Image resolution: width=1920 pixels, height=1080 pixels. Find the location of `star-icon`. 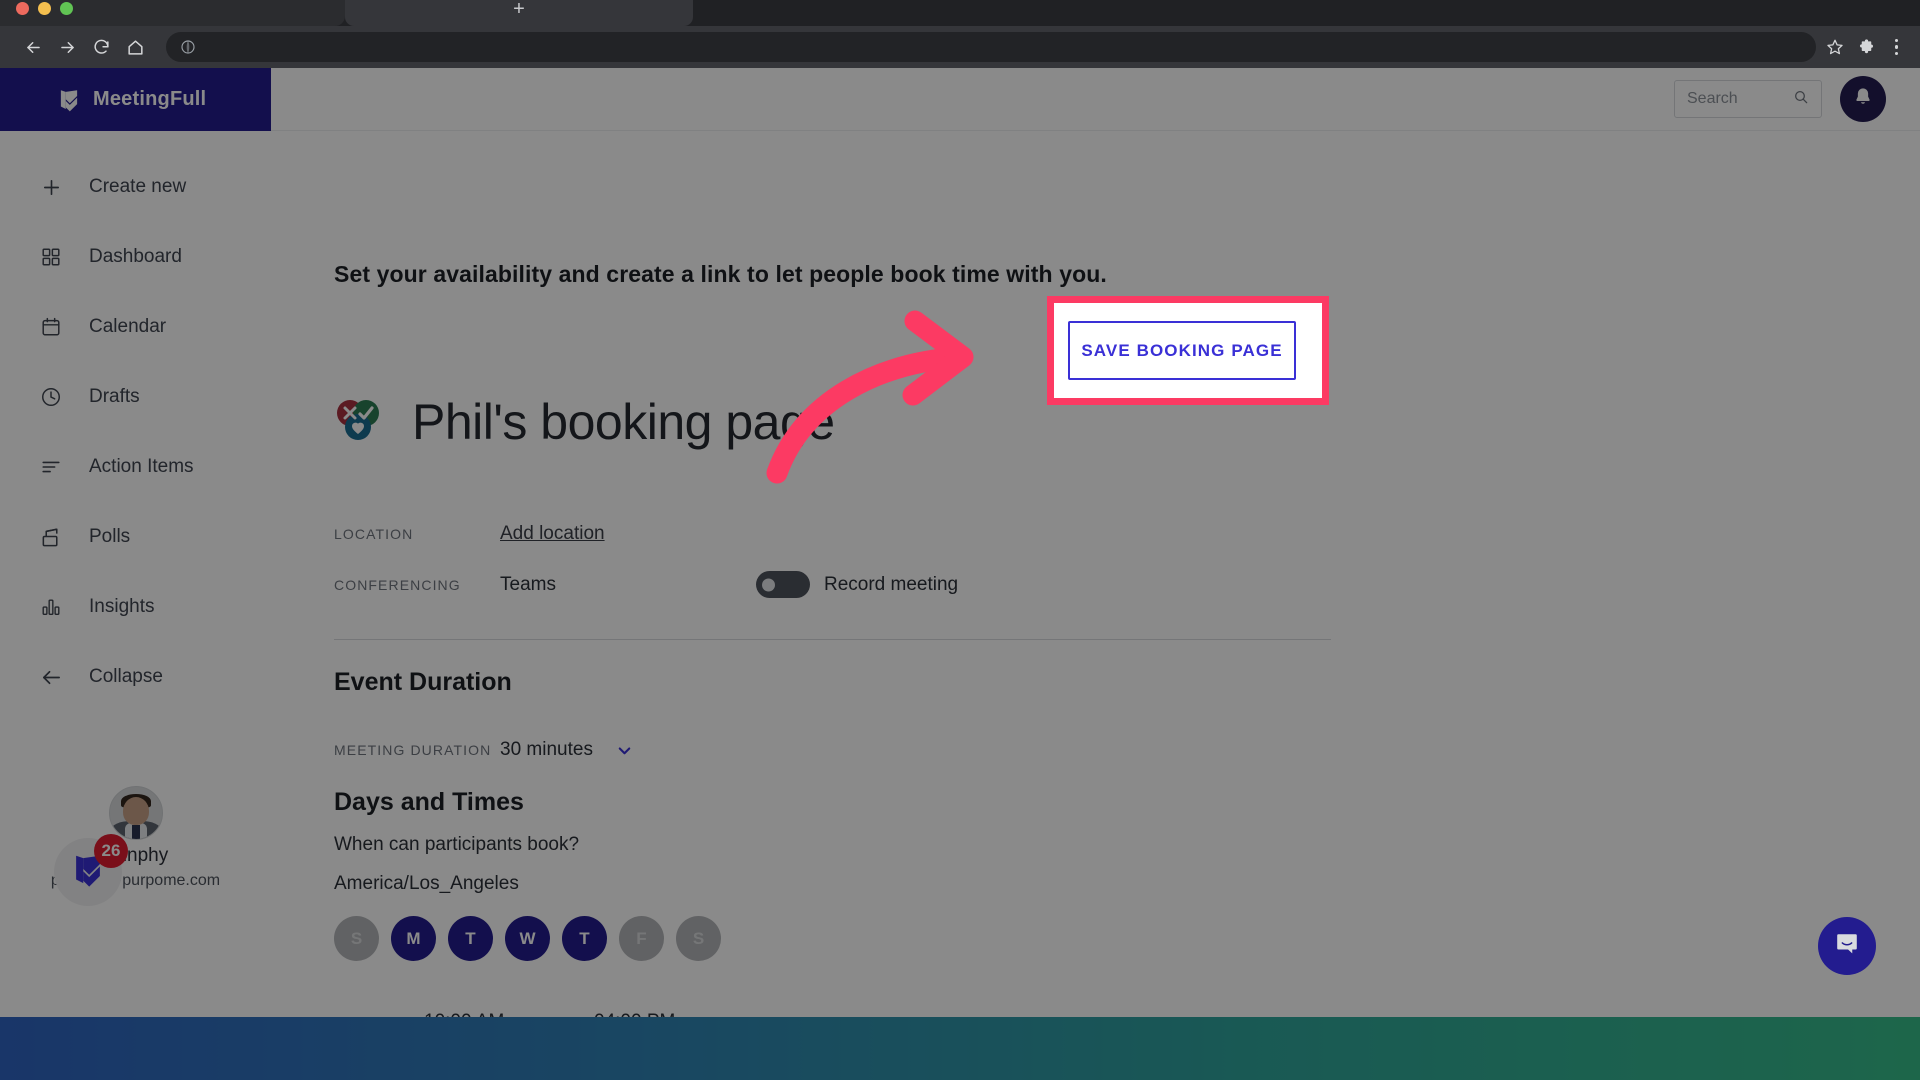

star-icon is located at coordinates (1835, 47).